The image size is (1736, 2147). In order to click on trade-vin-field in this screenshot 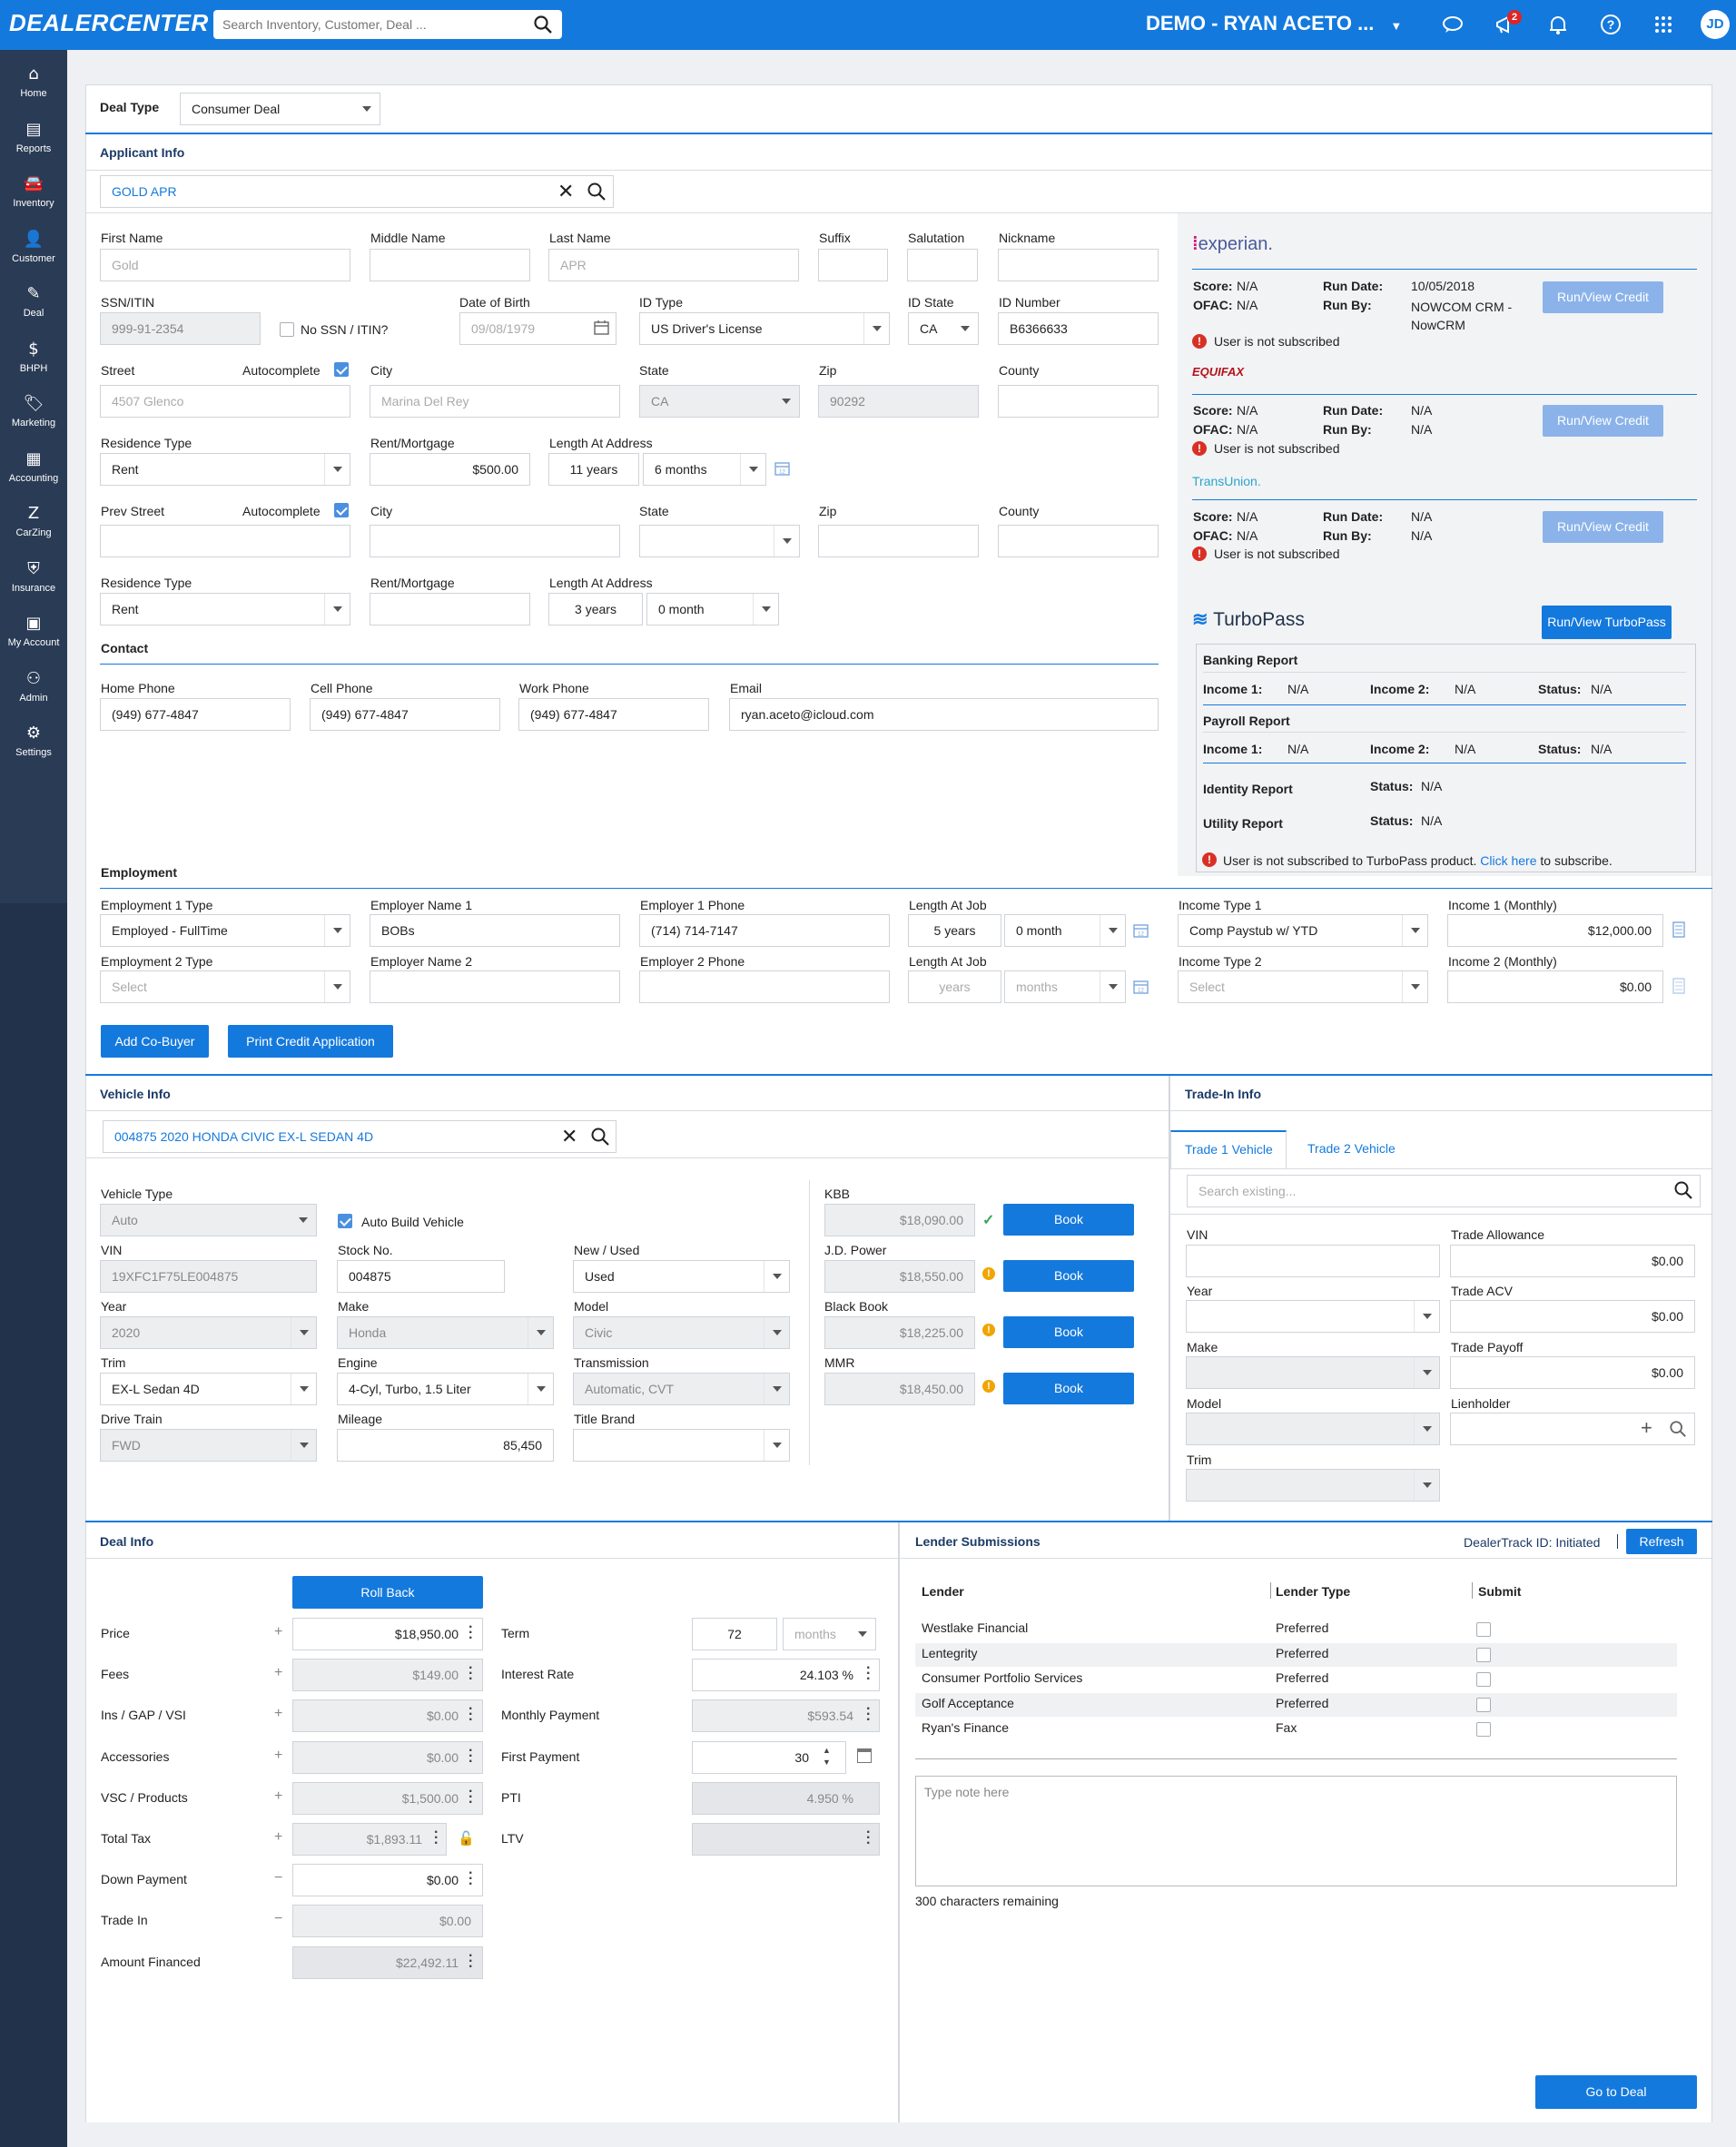, I will do `click(1313, 1261)`.